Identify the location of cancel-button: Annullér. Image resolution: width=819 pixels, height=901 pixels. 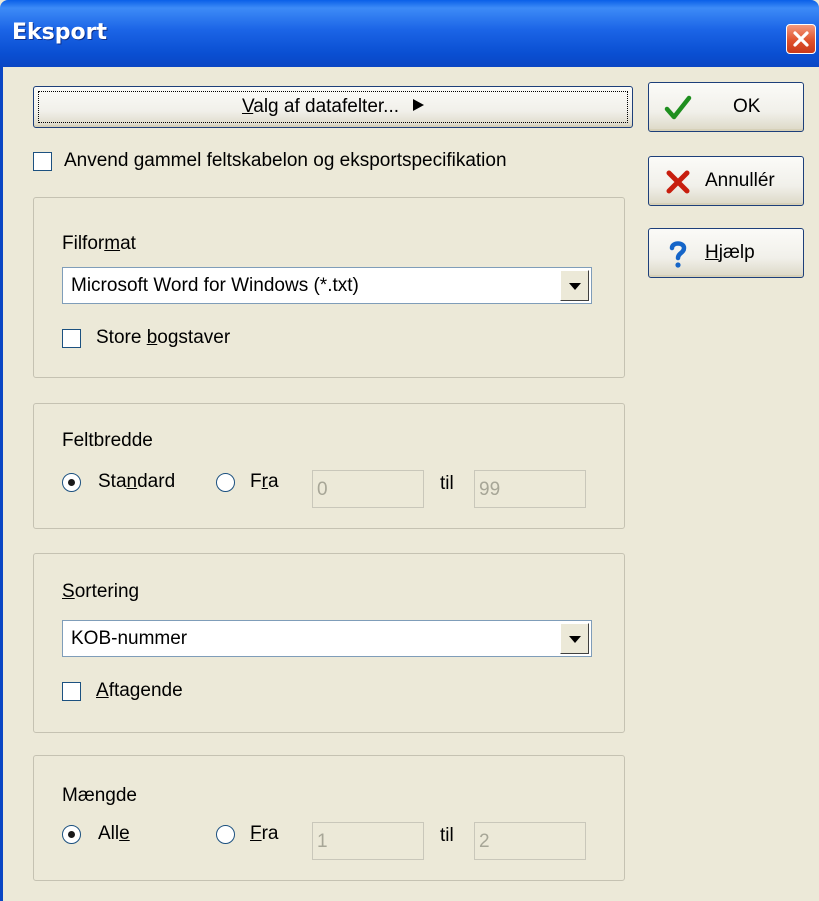
(726, 181).